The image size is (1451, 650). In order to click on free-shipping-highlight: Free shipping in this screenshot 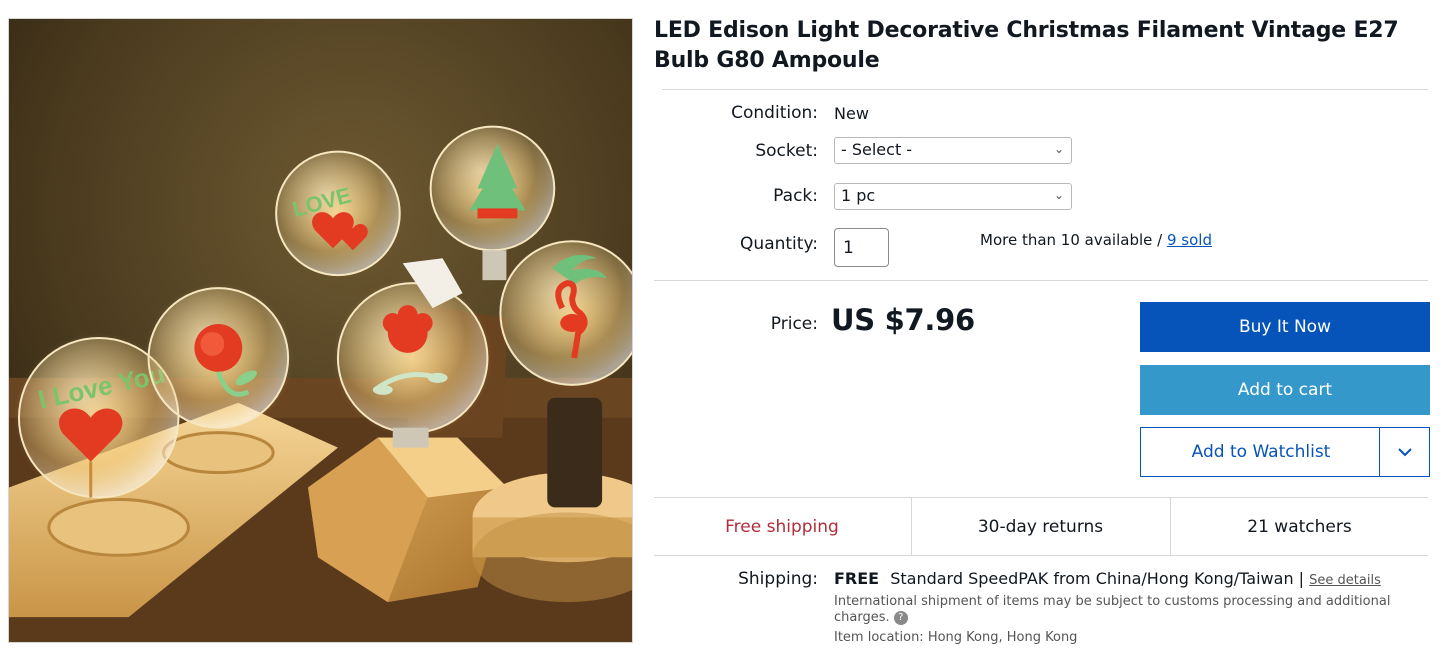, I will do `click(782, 526)`.